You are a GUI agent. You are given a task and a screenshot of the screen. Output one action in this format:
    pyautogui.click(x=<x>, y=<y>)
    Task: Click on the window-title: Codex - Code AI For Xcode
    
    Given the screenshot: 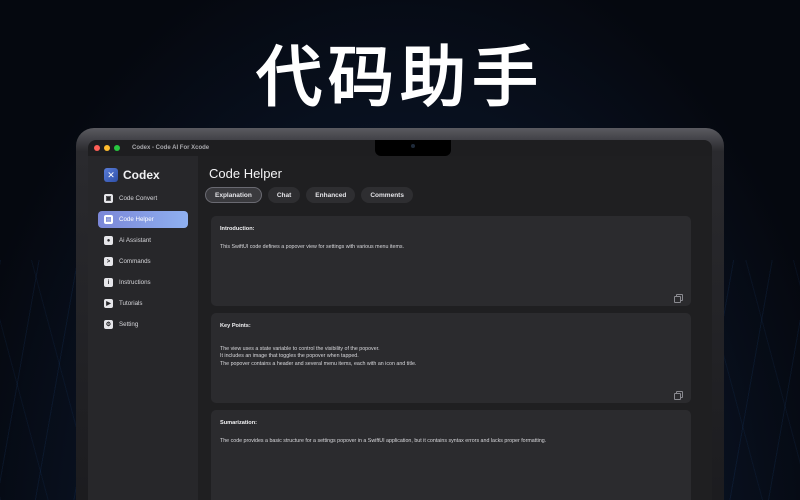 What is the action you would take?
    pyautogui.click(x=171, y=148)
    